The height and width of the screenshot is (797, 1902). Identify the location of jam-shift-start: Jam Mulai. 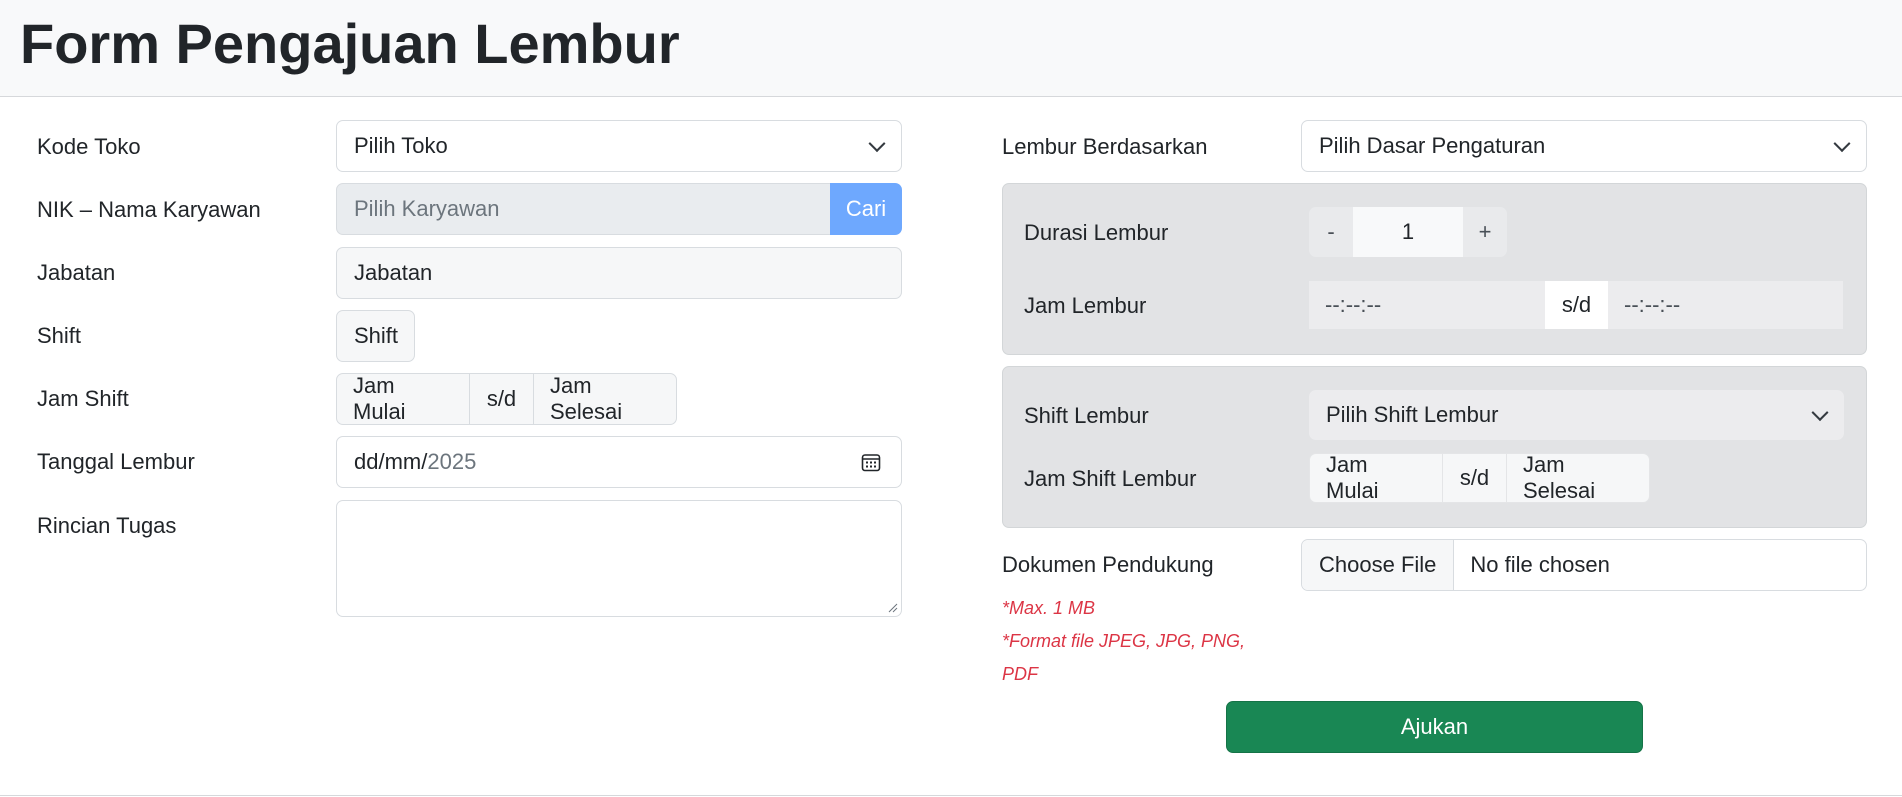
(403, 399).